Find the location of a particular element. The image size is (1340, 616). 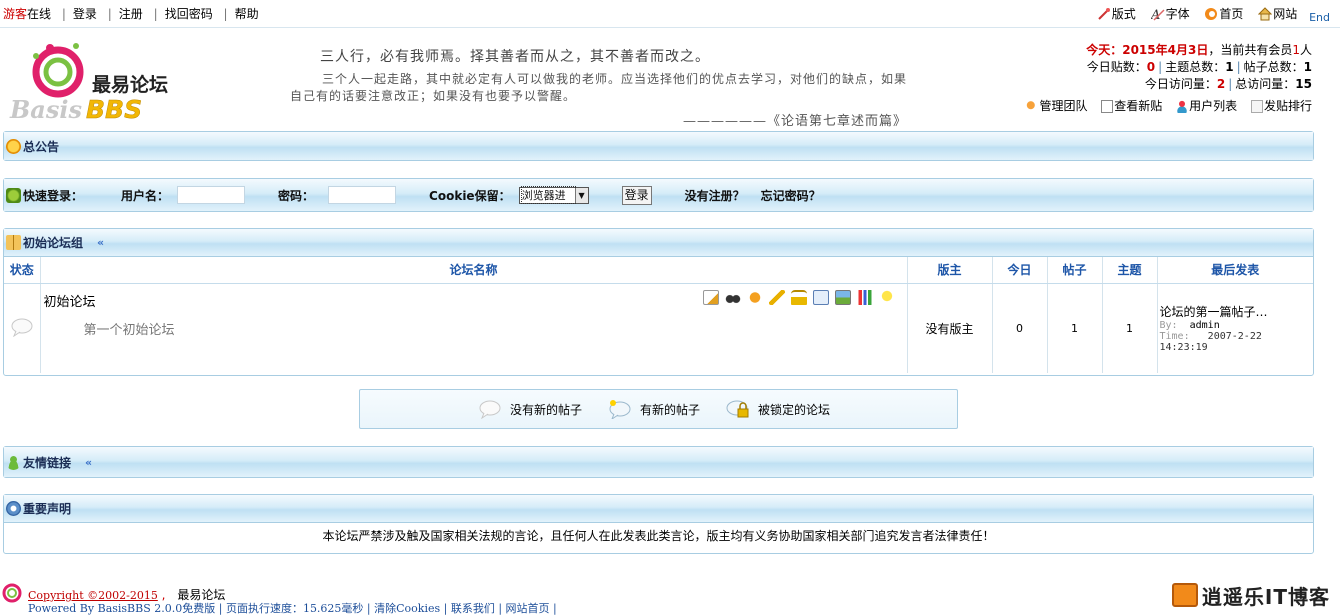

today-cell: 0 is located at coordinates (1020, 328).